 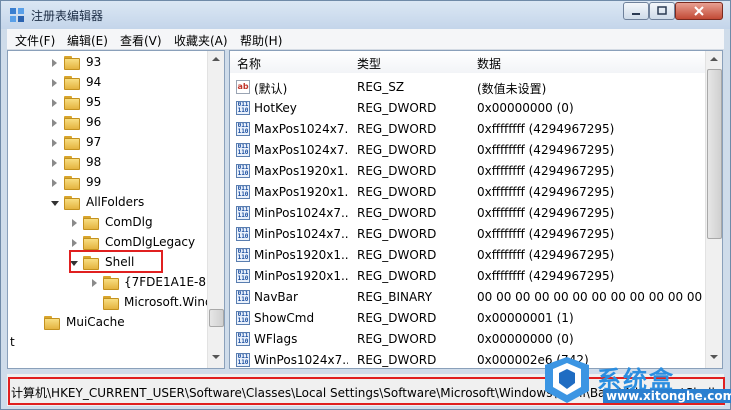 I want to click on tree-scroll-thumb, so click(x=216, y=318).